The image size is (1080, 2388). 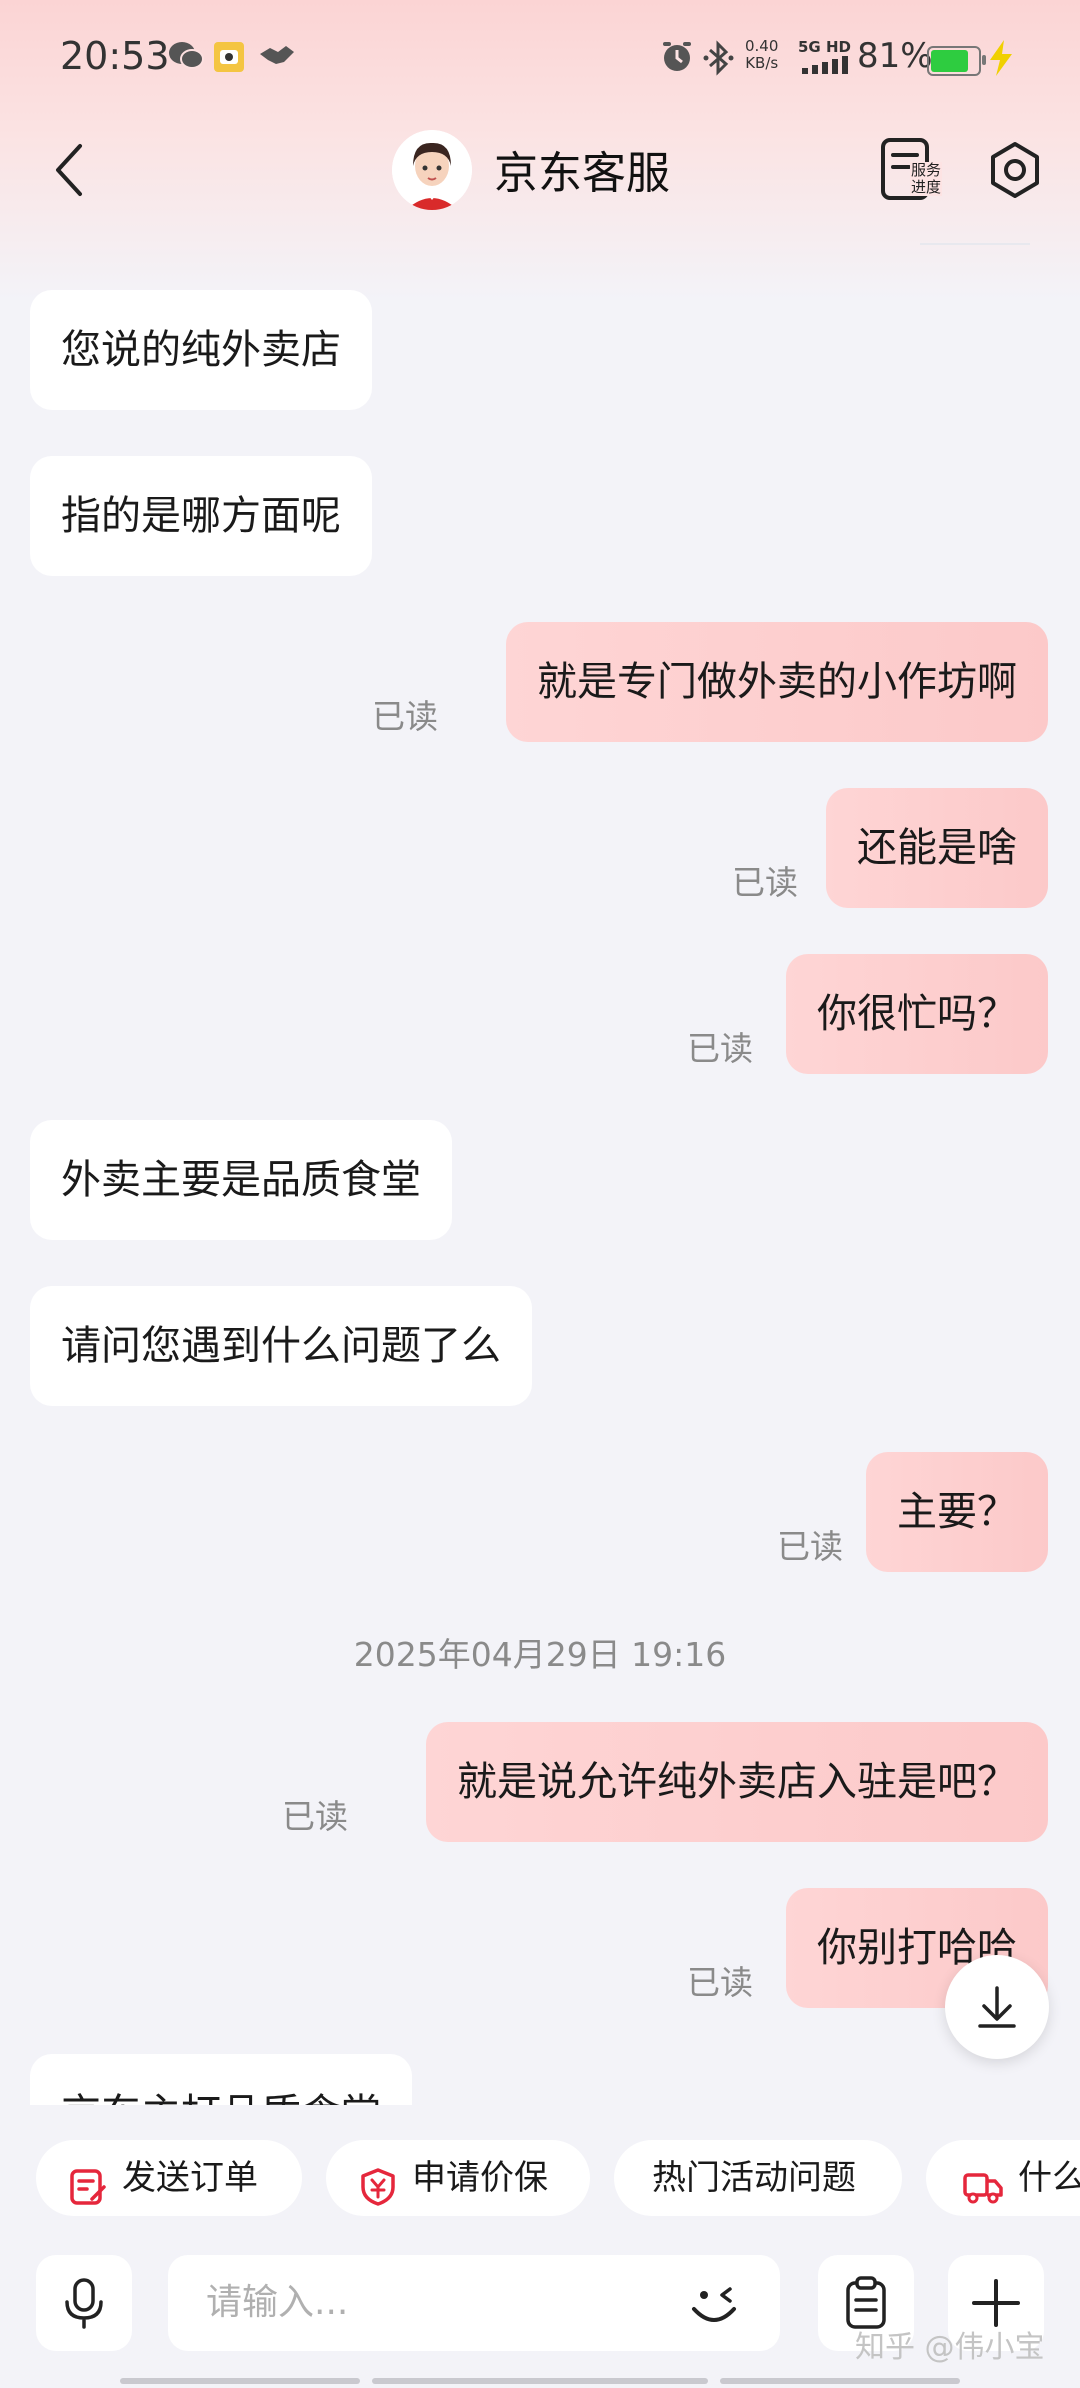 I want to click on charging-icon, so click(x=1001, y=60).